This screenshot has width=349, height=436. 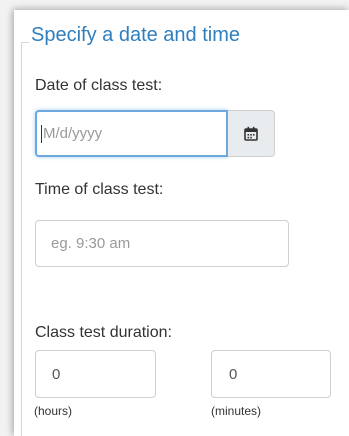 I want to click on duration-hours-value: 0, so click(x=56, y=374).